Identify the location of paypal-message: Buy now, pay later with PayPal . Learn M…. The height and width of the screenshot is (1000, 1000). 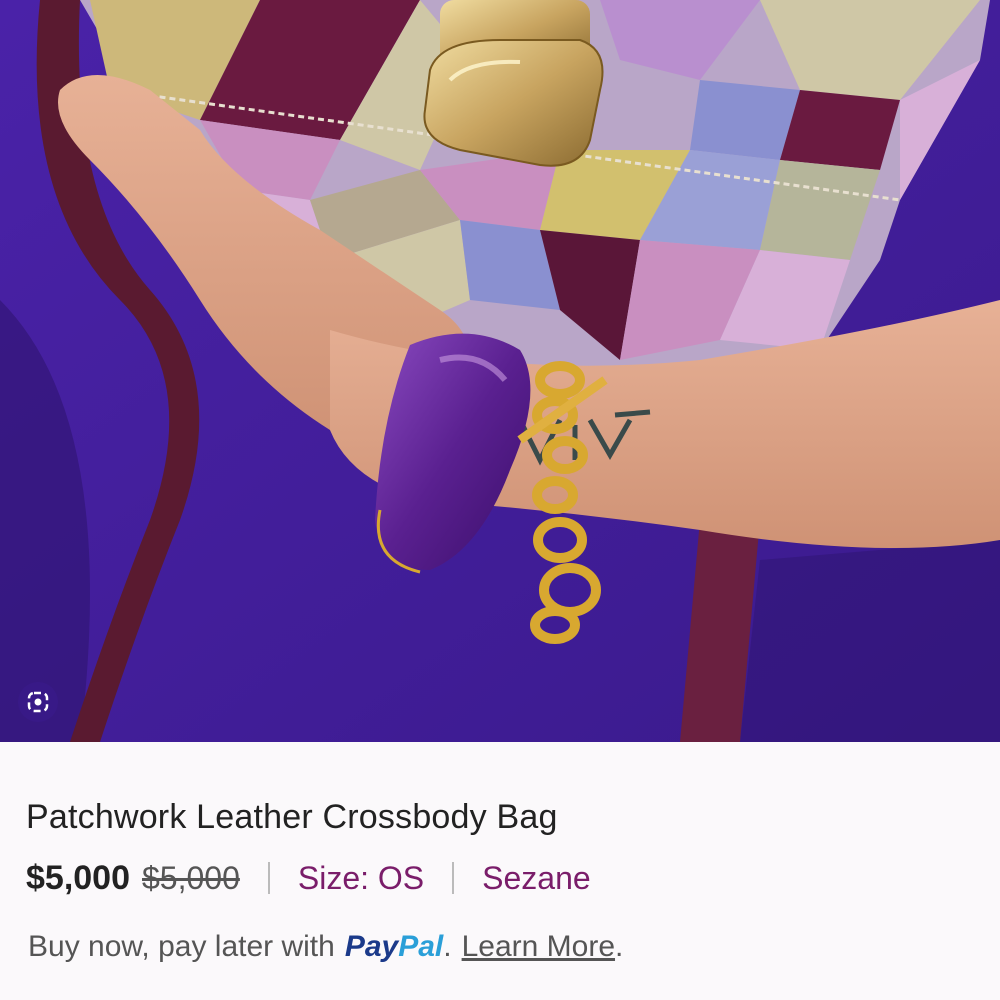
(325, 947).